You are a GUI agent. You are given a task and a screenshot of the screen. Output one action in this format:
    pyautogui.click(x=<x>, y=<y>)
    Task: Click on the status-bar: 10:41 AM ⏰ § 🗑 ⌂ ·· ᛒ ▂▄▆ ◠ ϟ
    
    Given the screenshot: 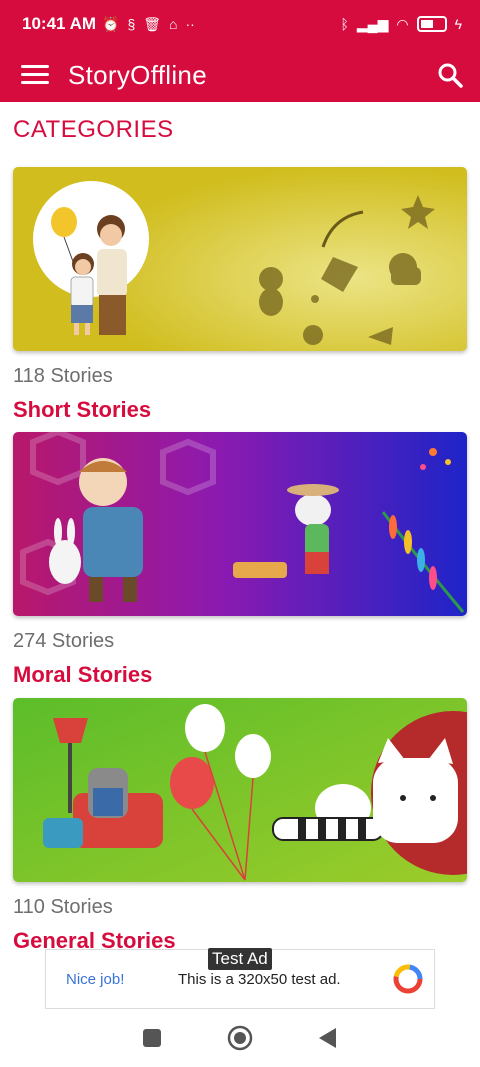 What is the action you would take?
    pyautogui.click(x=240, y=24)
    